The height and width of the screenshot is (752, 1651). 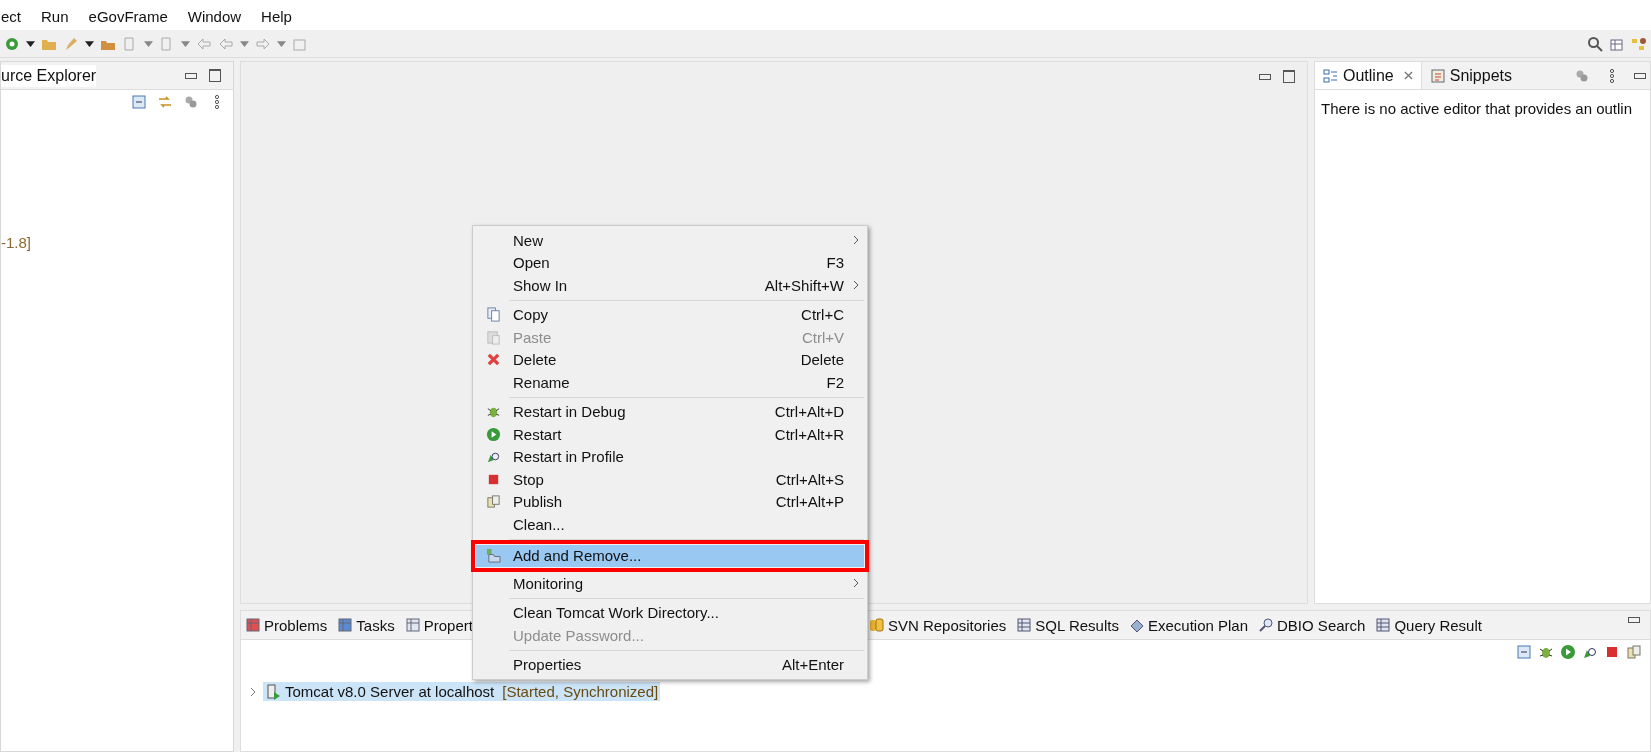 I want to click on menu-item: Window, so click(x=214, y=16).